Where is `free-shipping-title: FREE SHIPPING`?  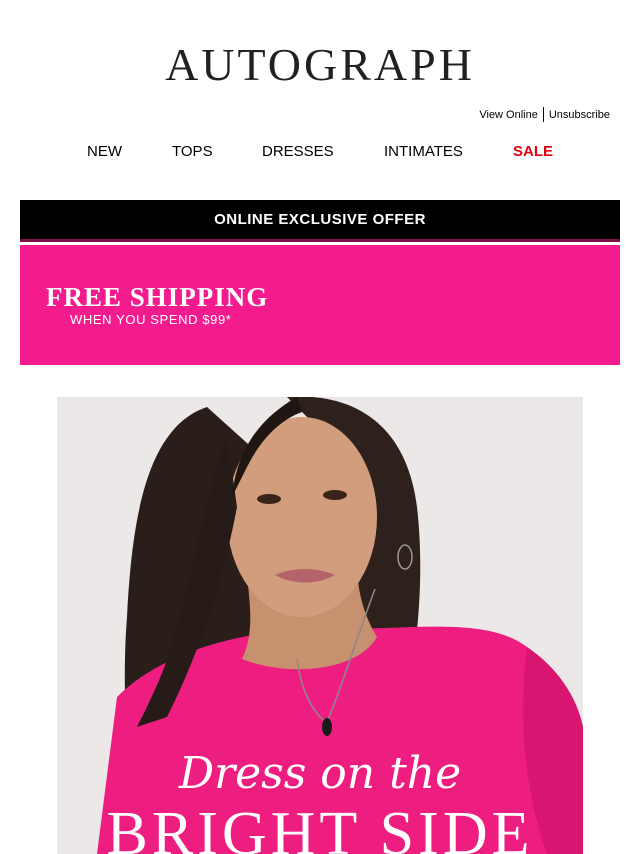 free-shipping-title: FREE SHIPPING is located at coordinates (157, 297).